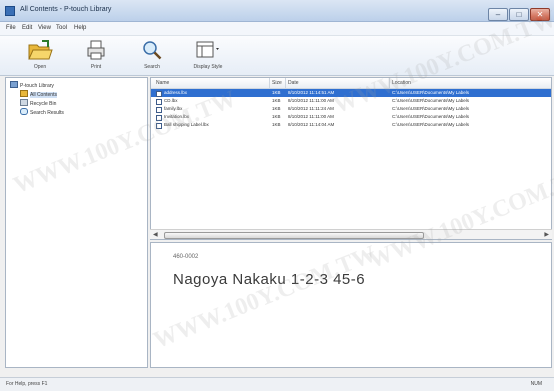  Describe the element at coordinates (277, 384) in the screenshot. I see `status-bar: For Help, press F1 NUM` at that location.